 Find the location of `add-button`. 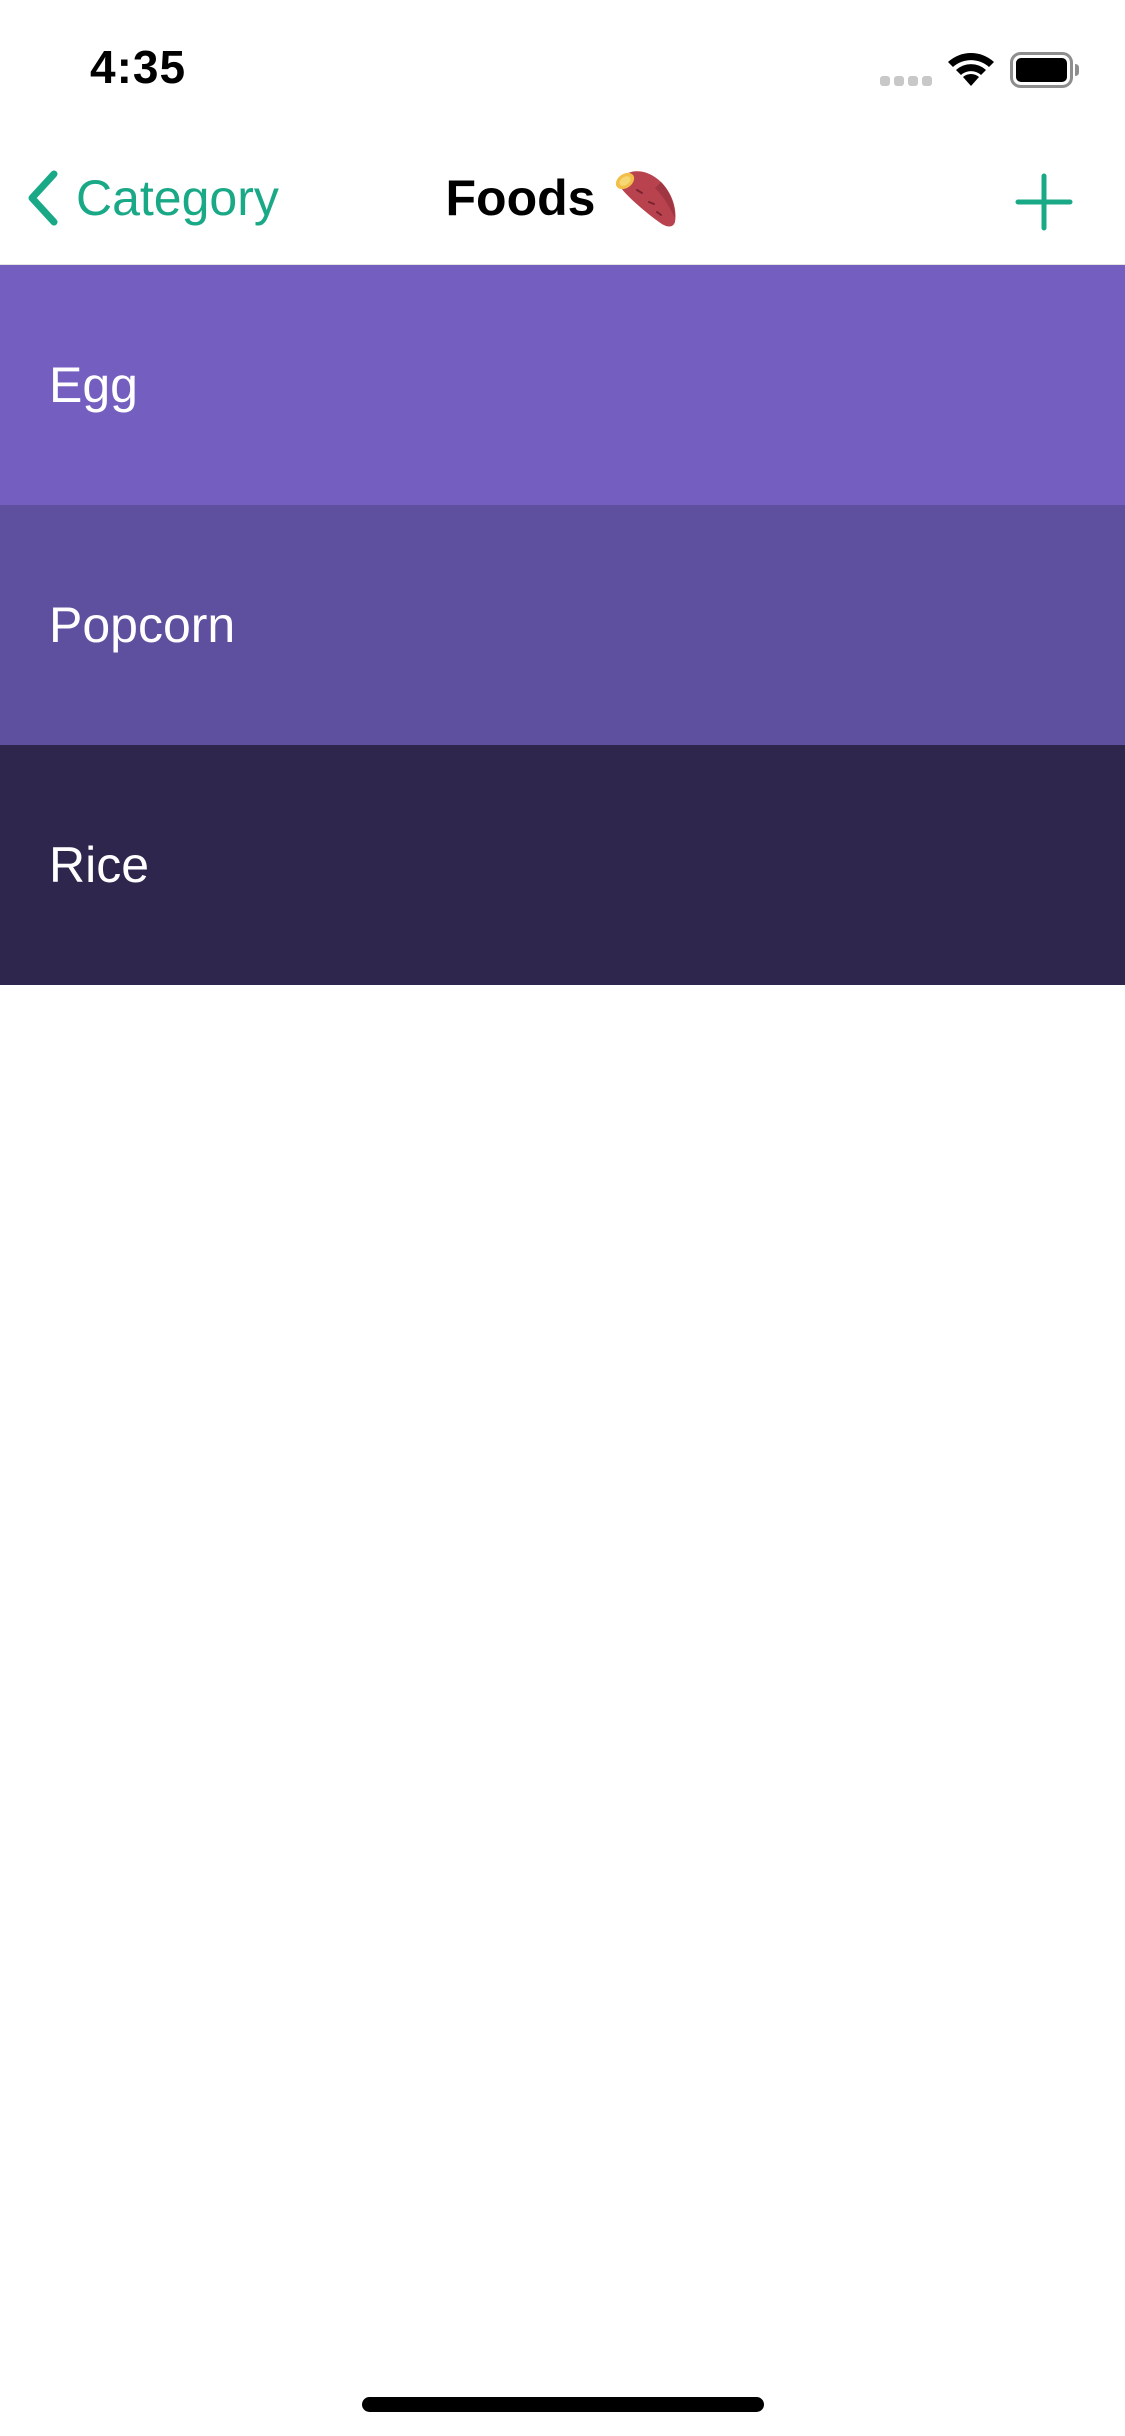

add-button is located at coordinates (1044, 202).